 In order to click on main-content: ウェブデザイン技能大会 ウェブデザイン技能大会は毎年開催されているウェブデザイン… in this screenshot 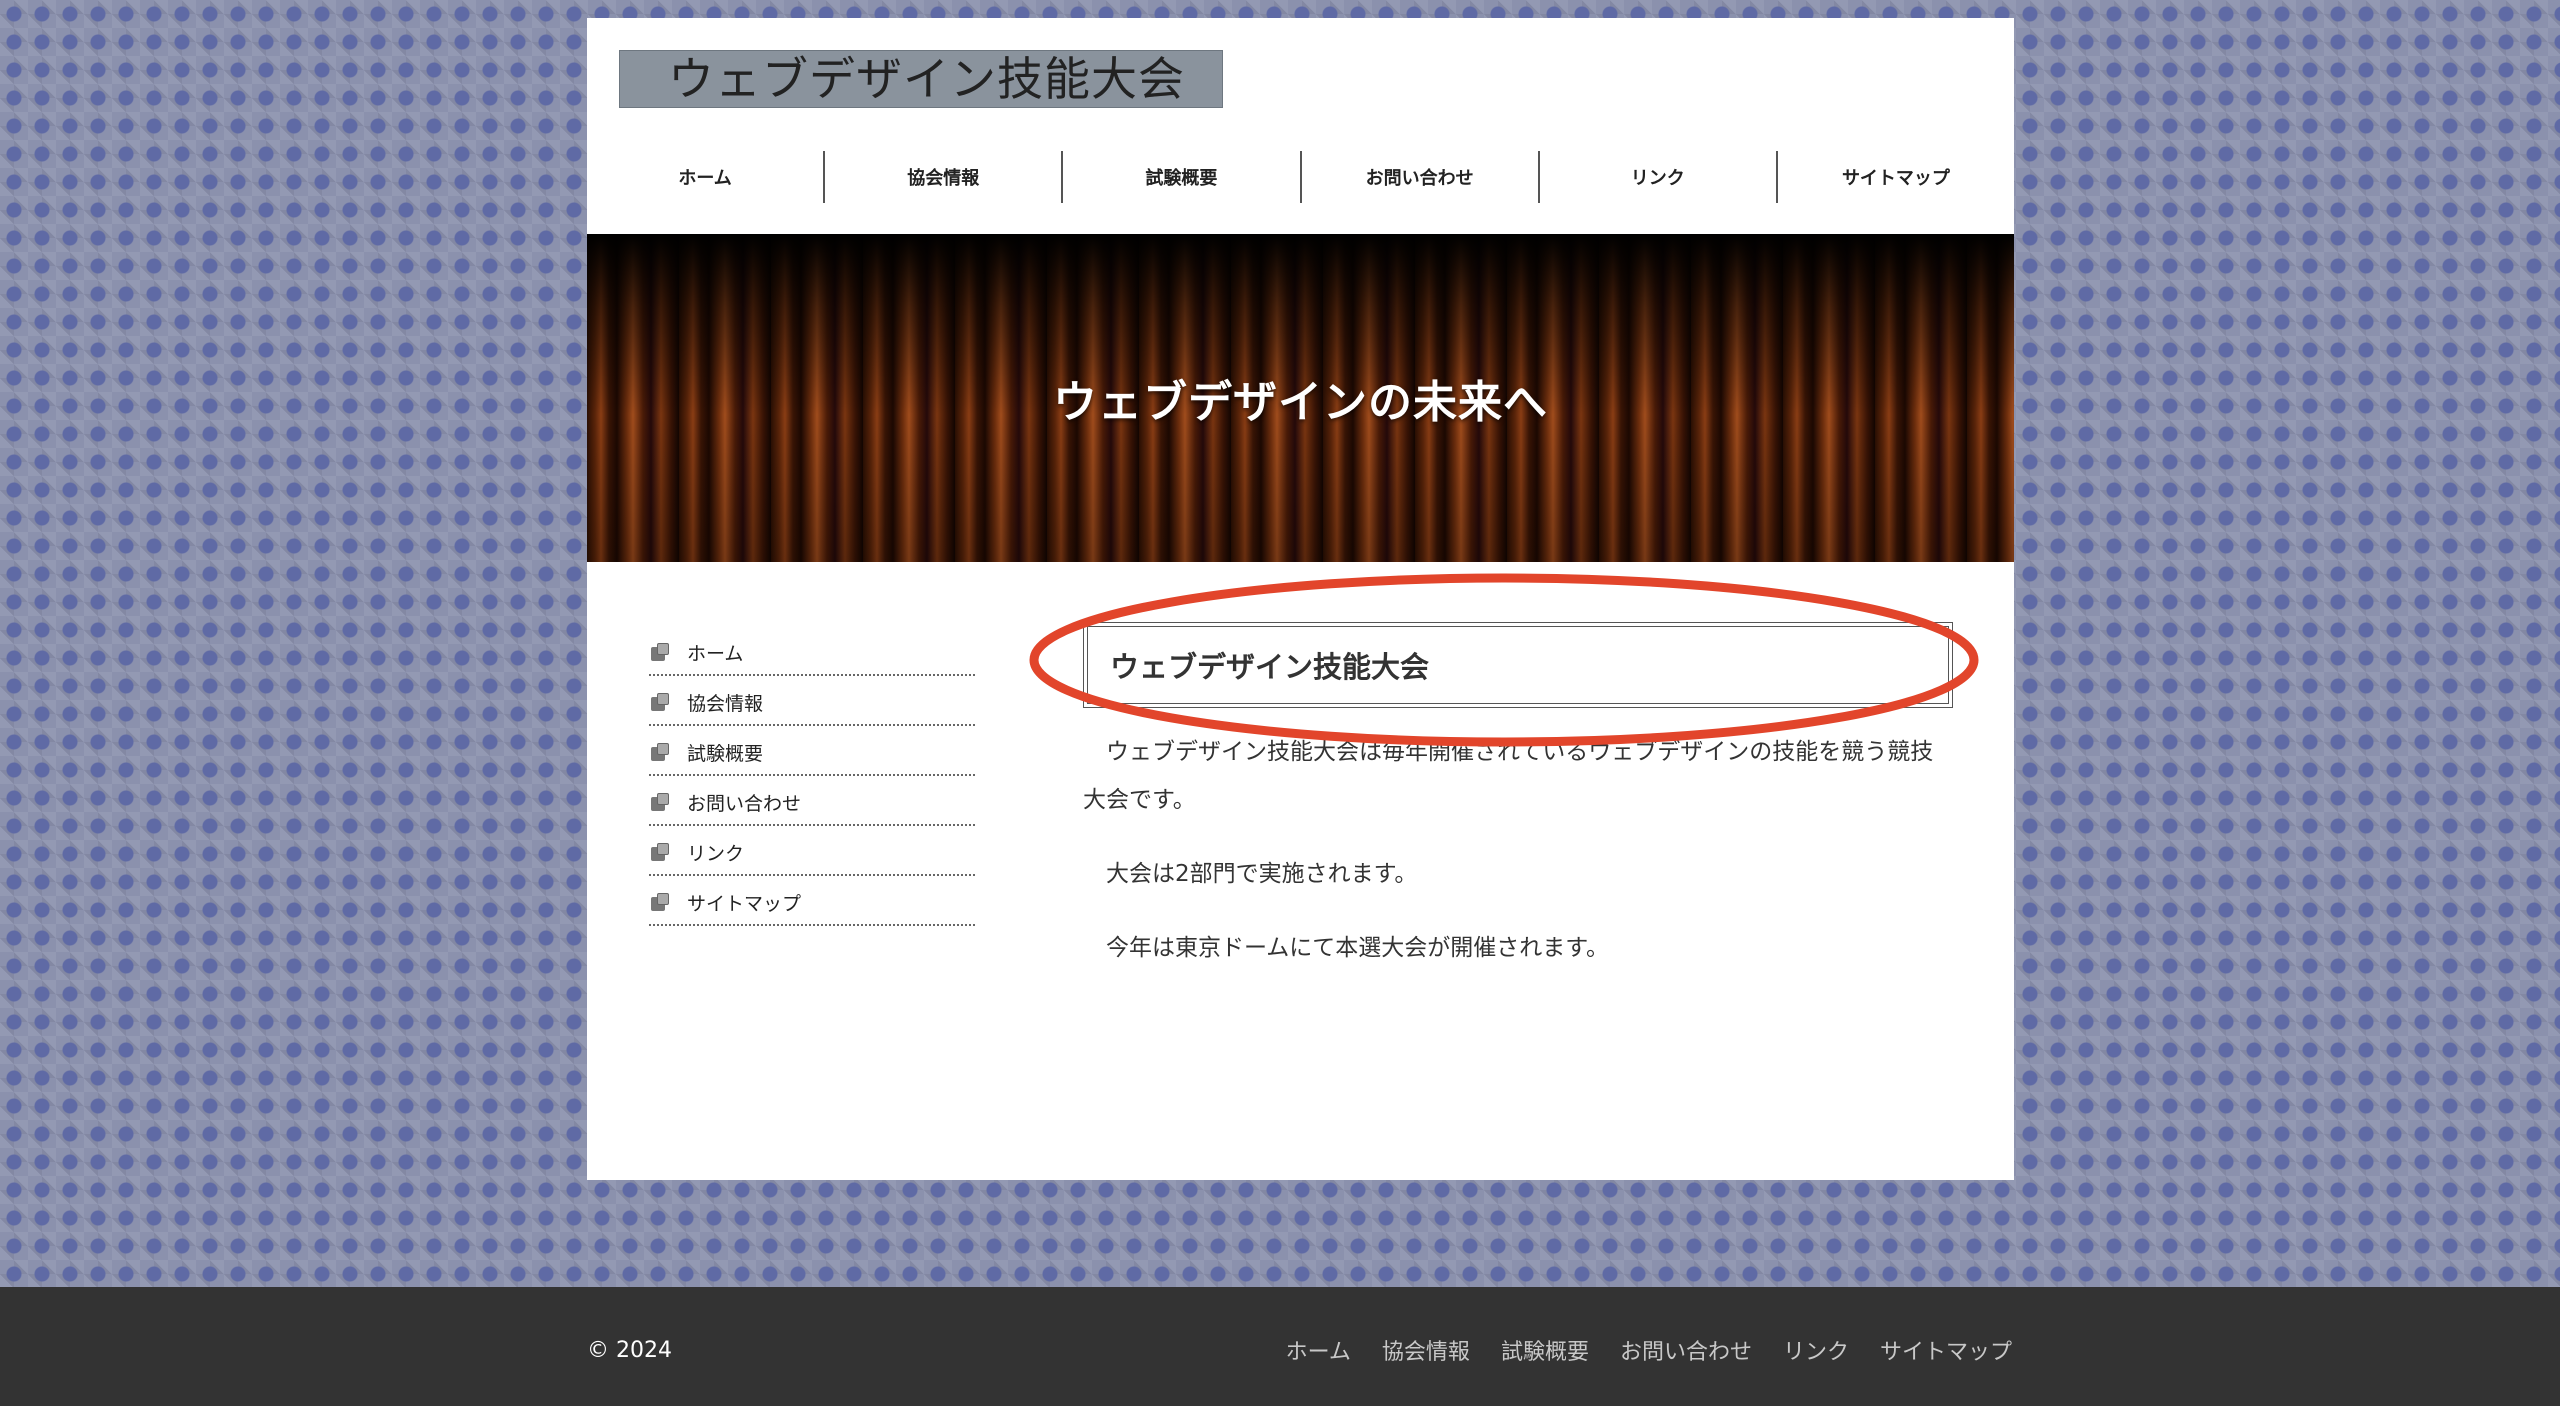, I will do `click(1518, 797)`.